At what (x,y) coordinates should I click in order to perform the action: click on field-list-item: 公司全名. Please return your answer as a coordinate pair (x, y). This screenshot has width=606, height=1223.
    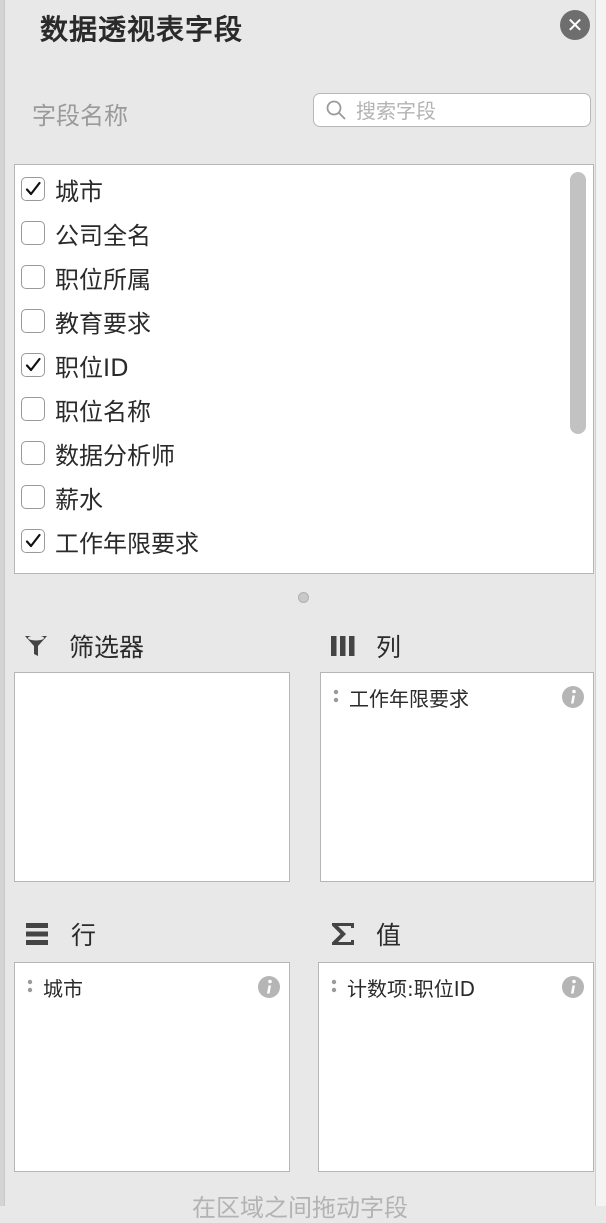
    Looking at the image, I should click on (86, 233).